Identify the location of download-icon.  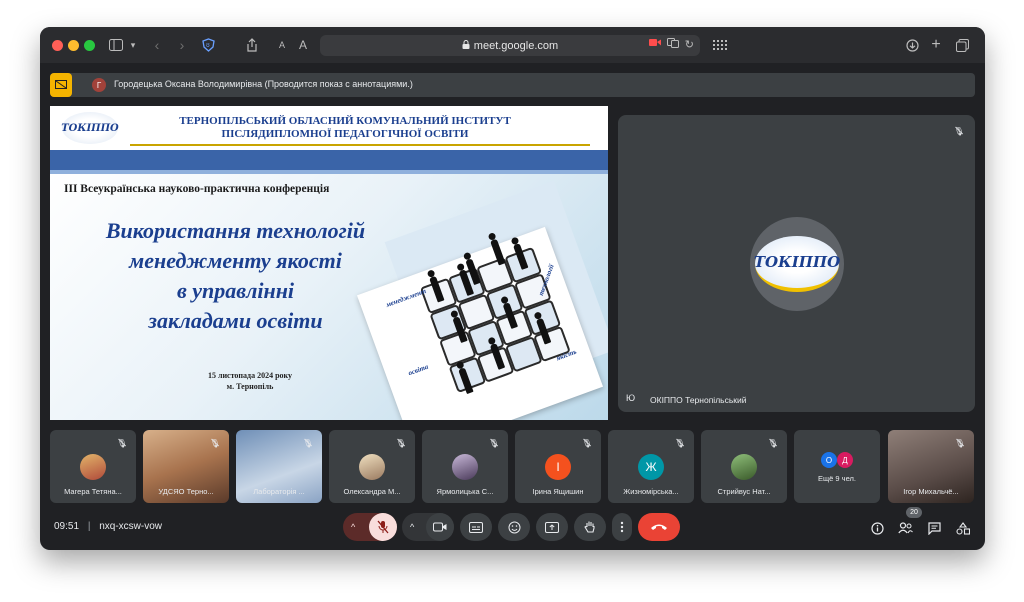
(912, 45).